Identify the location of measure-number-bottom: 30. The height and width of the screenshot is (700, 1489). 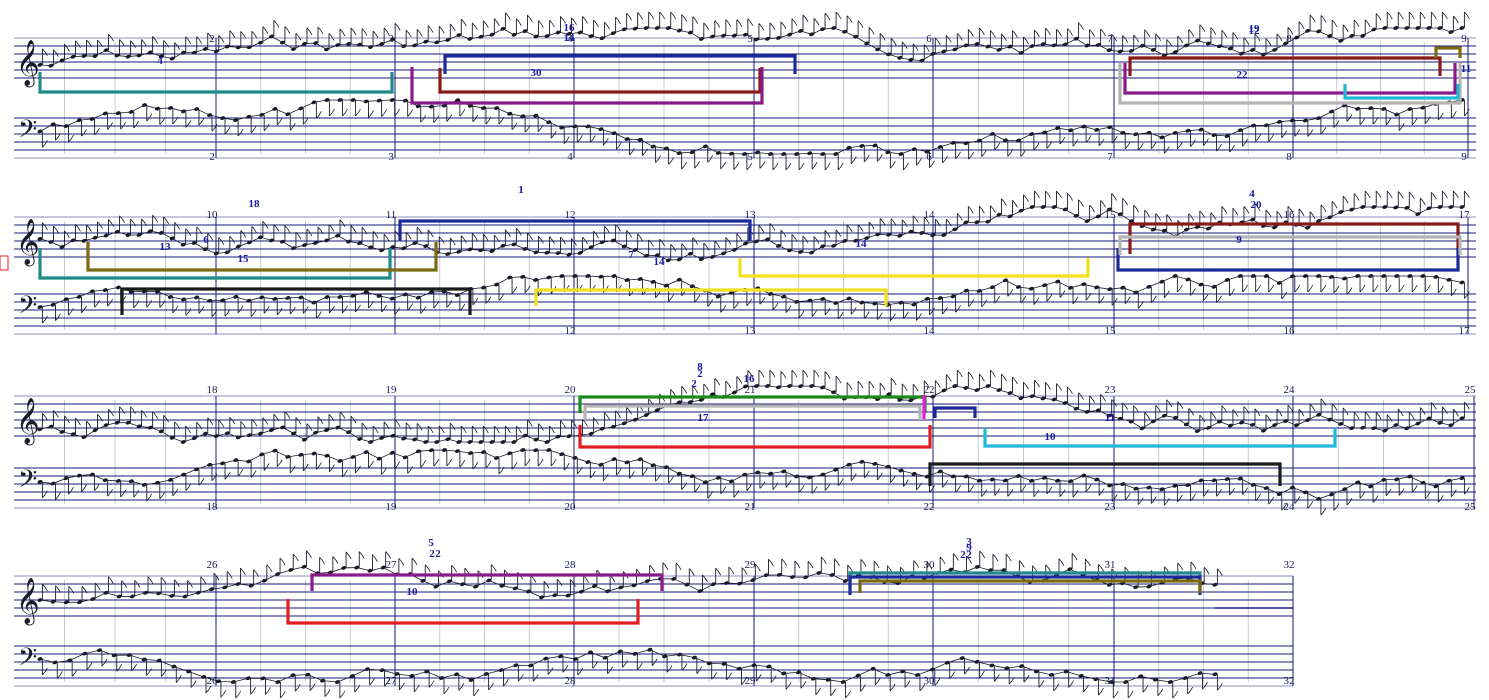
(930, 681).